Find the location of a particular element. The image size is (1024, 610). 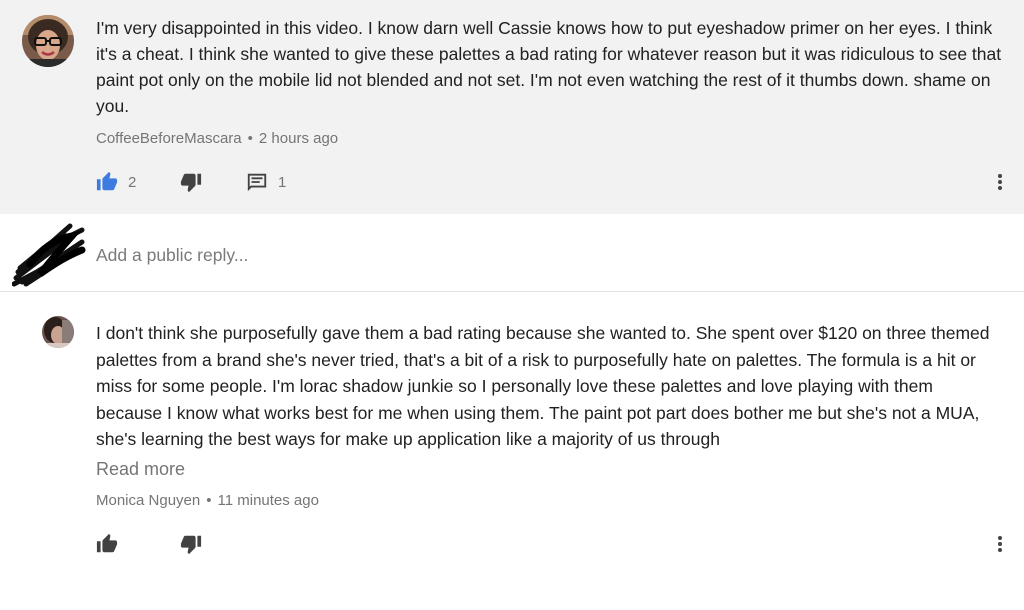

comment-author: CoffeeBeforeMascara is located at coordinates (169, 138).